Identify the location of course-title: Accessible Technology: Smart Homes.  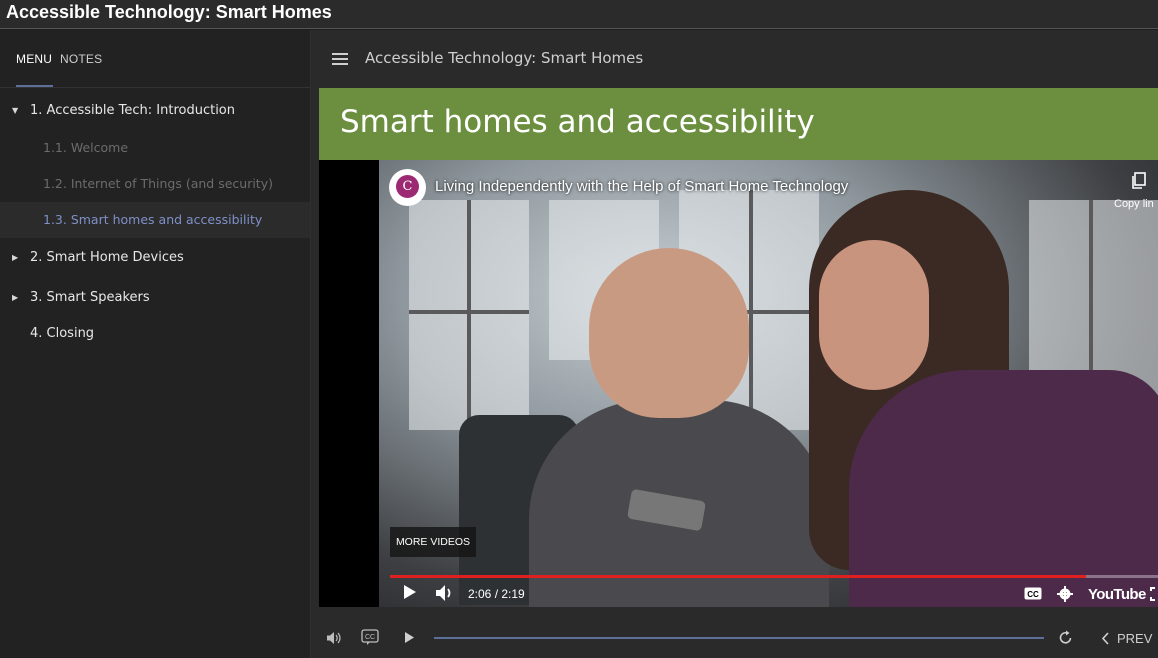
(504, 58).